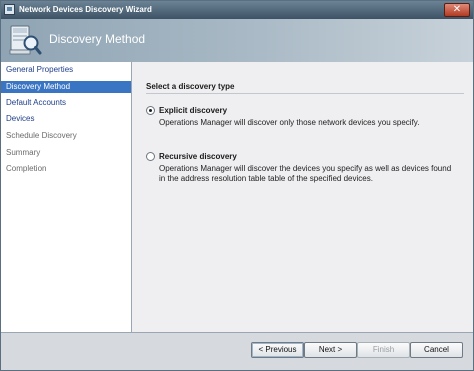 The height and width of the screenshot is (371, 474). What do you see at coordinates (41, 135) in the screenshot?
I see `nav-item-schedule-discovery: Schedule Discovery` at bounding box center [41, 135].